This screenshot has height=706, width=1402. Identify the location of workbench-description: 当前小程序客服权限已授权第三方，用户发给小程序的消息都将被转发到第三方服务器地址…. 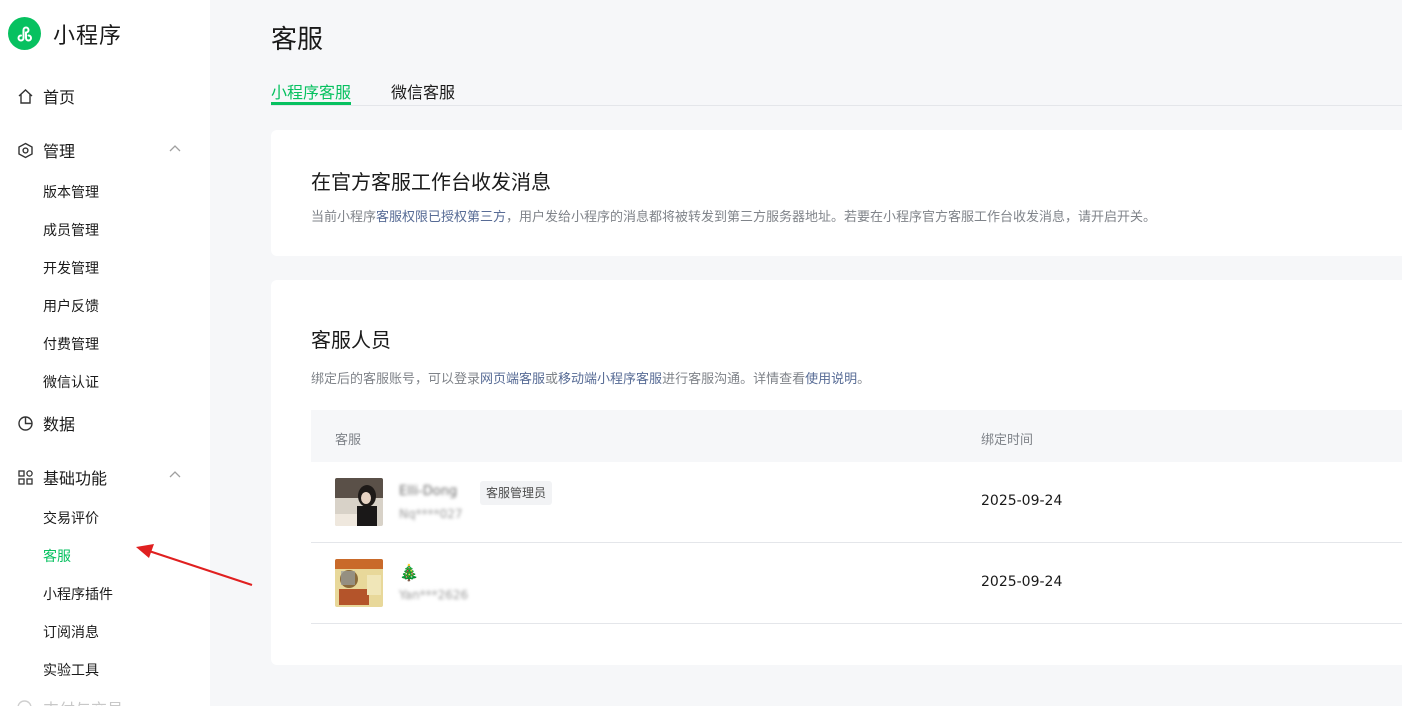
(733, 215).